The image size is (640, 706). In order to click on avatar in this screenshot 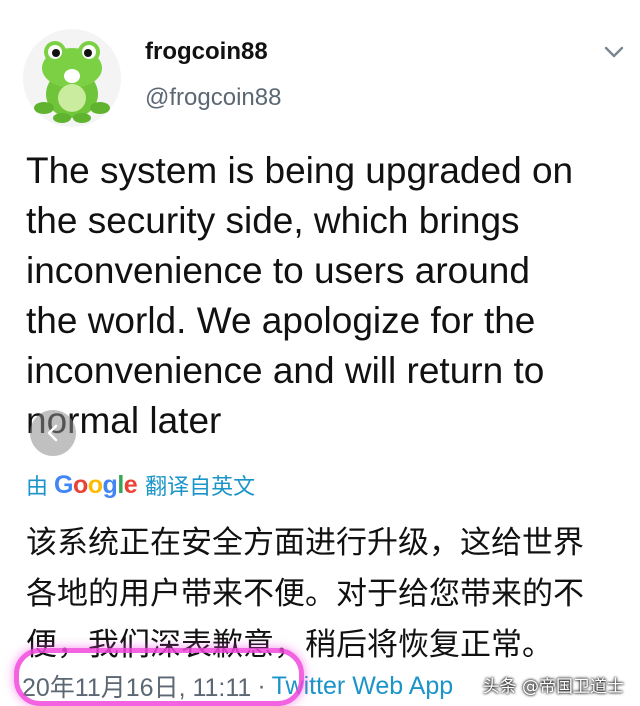, I will do `click(72, 78)`.